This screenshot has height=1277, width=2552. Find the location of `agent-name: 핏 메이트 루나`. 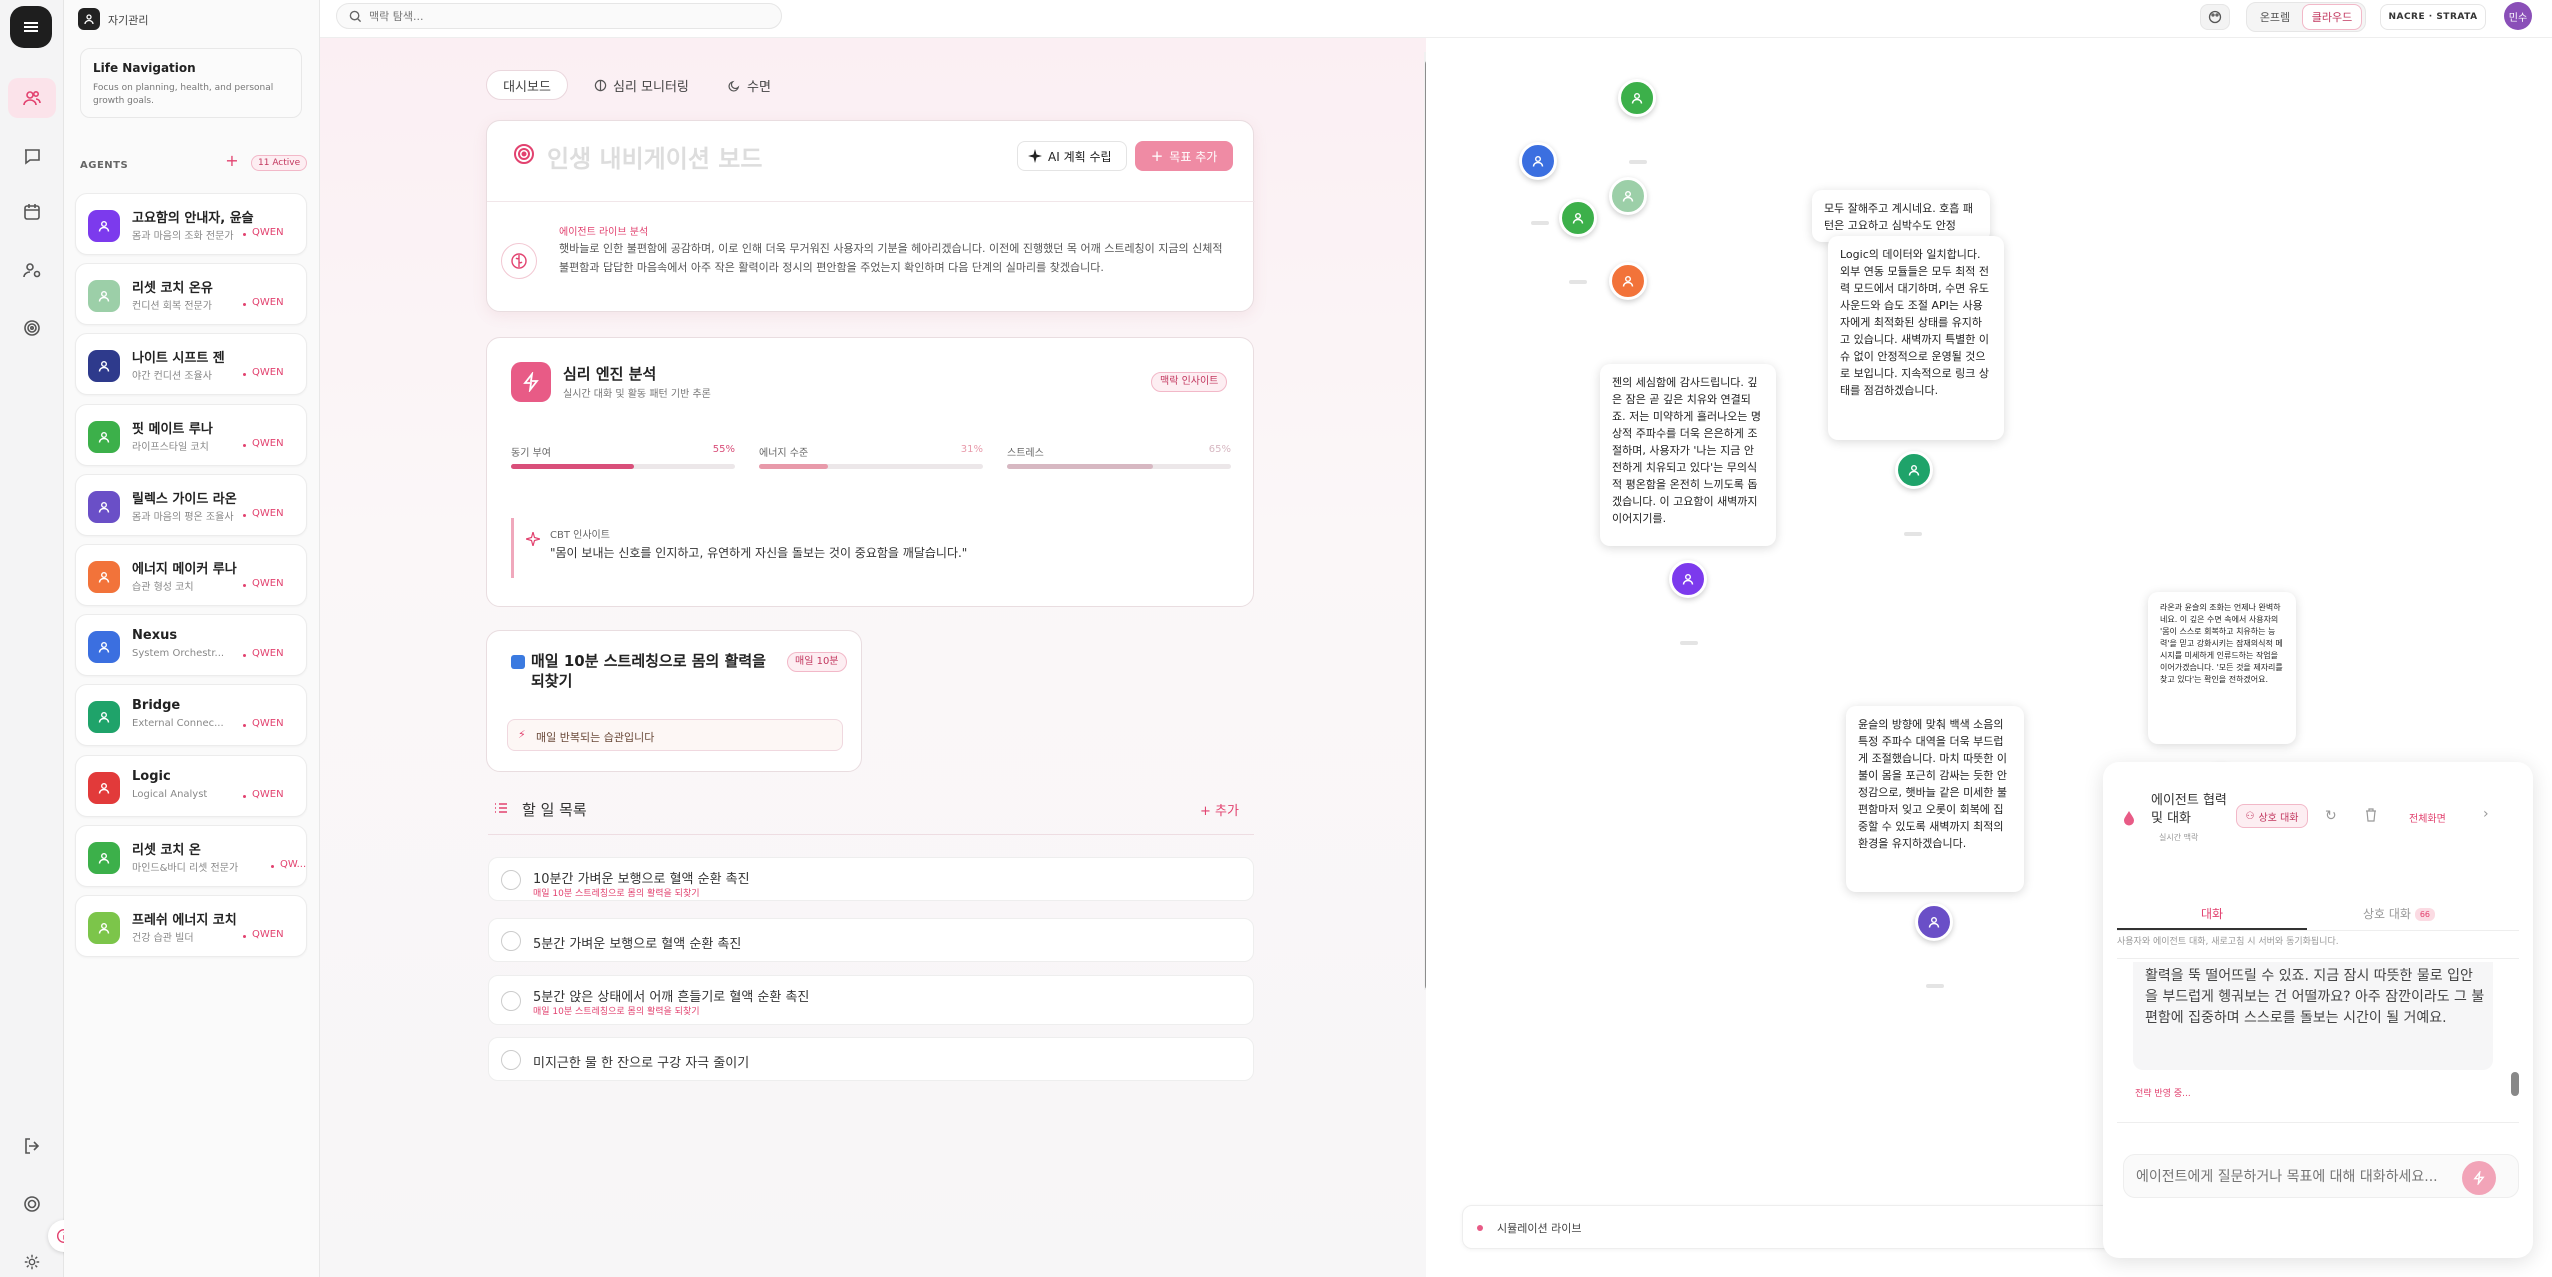

agent-name: 핏 메이트 루나 is located at coordinates (172, 429).